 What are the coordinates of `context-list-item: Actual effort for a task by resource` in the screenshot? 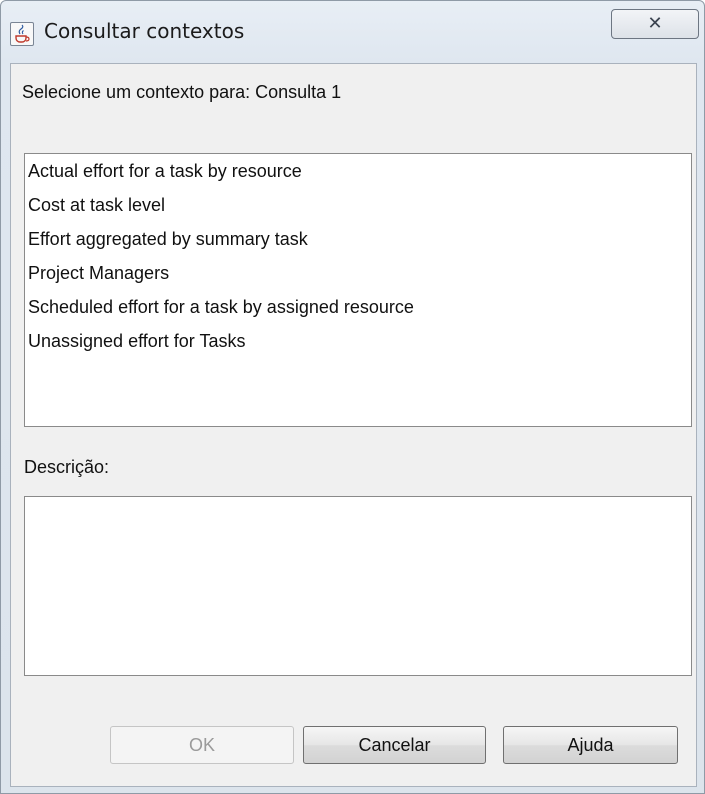 It's located at (359, 176).